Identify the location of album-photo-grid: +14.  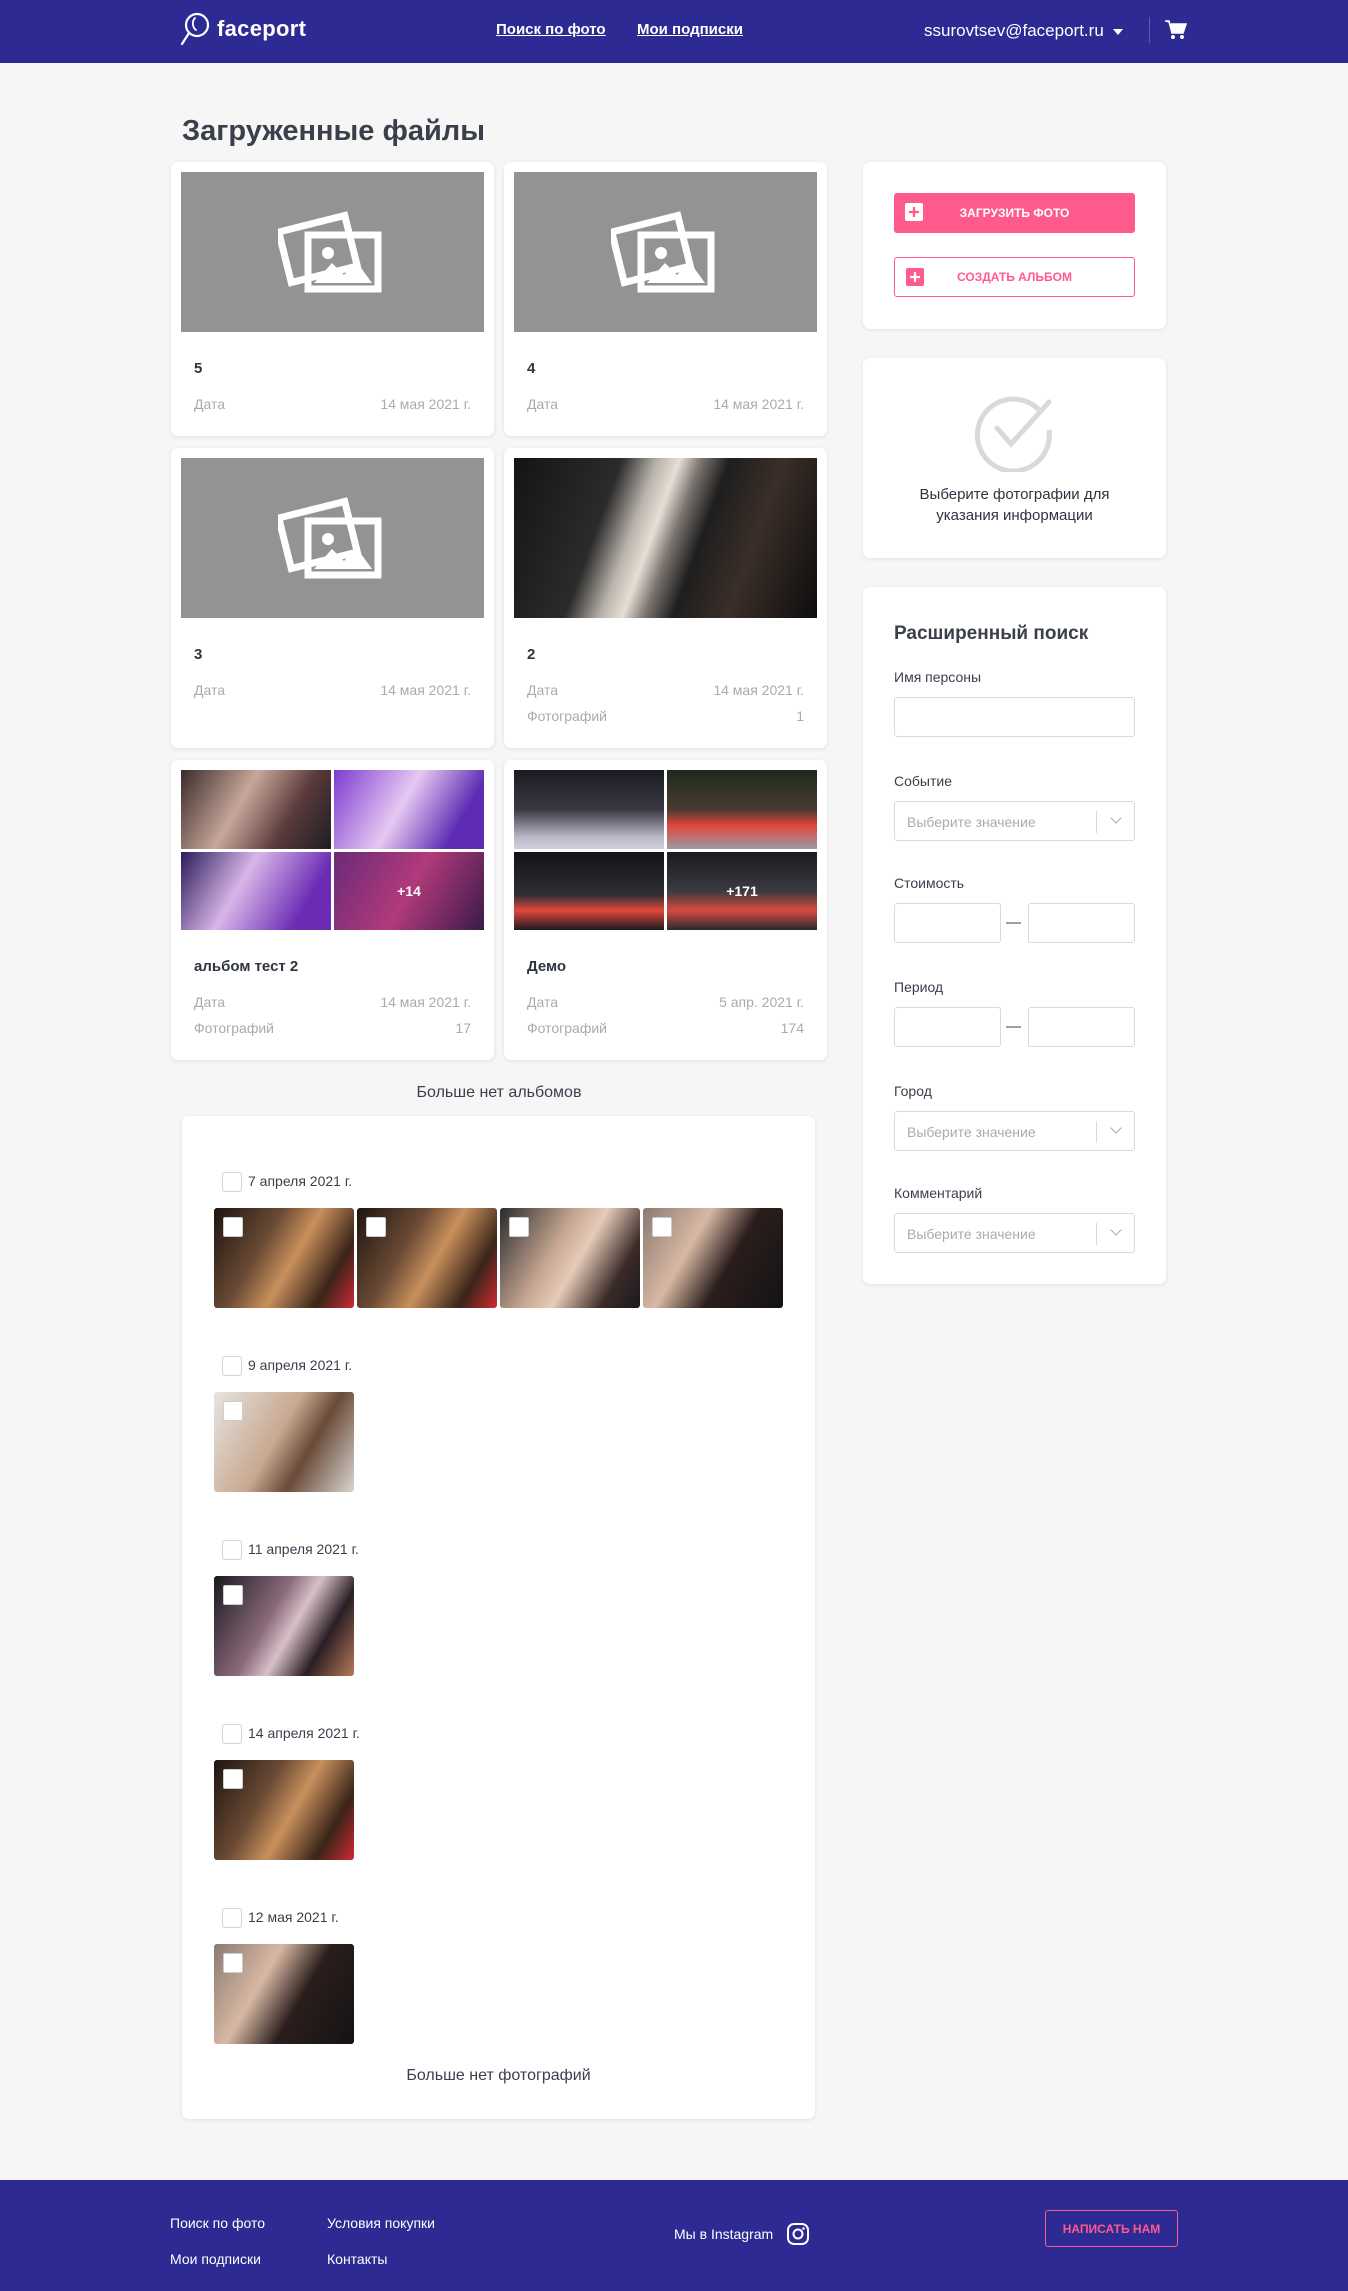
(332, 850).